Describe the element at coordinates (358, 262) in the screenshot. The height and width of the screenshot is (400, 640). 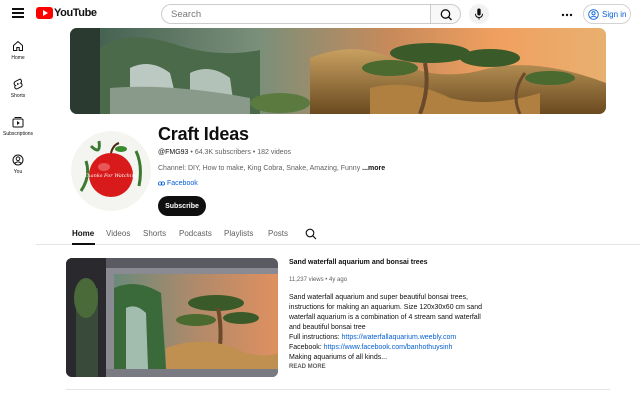
I see `featured-video-title: Sand waterfall aquarium and bonsai trees` at that location.